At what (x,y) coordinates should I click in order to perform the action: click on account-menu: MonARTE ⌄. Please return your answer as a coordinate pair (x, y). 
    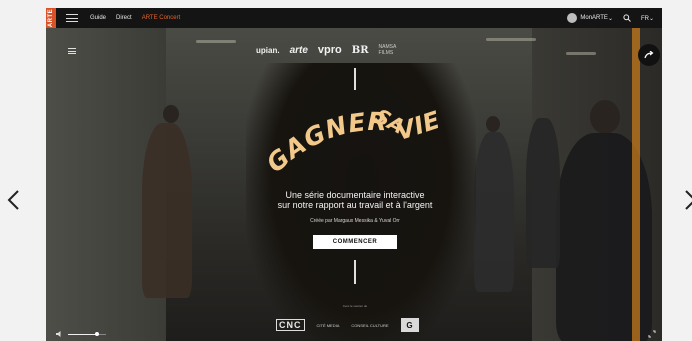
    Looking at the image, I should click on (590, 18).